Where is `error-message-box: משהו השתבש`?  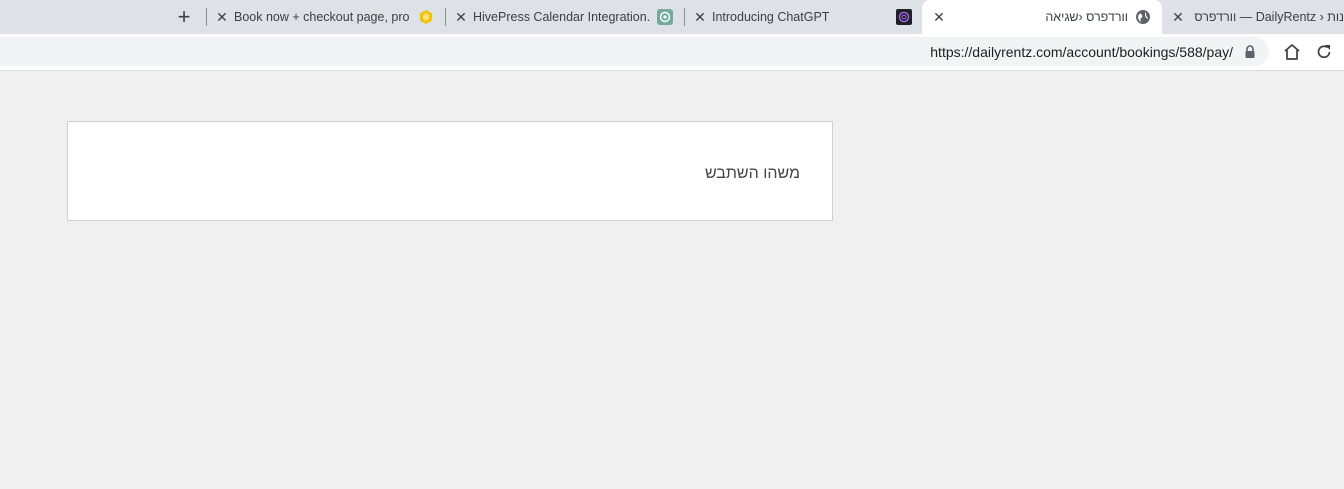
error-message-box: משהו השתבש is located at coordinates (450, 171).